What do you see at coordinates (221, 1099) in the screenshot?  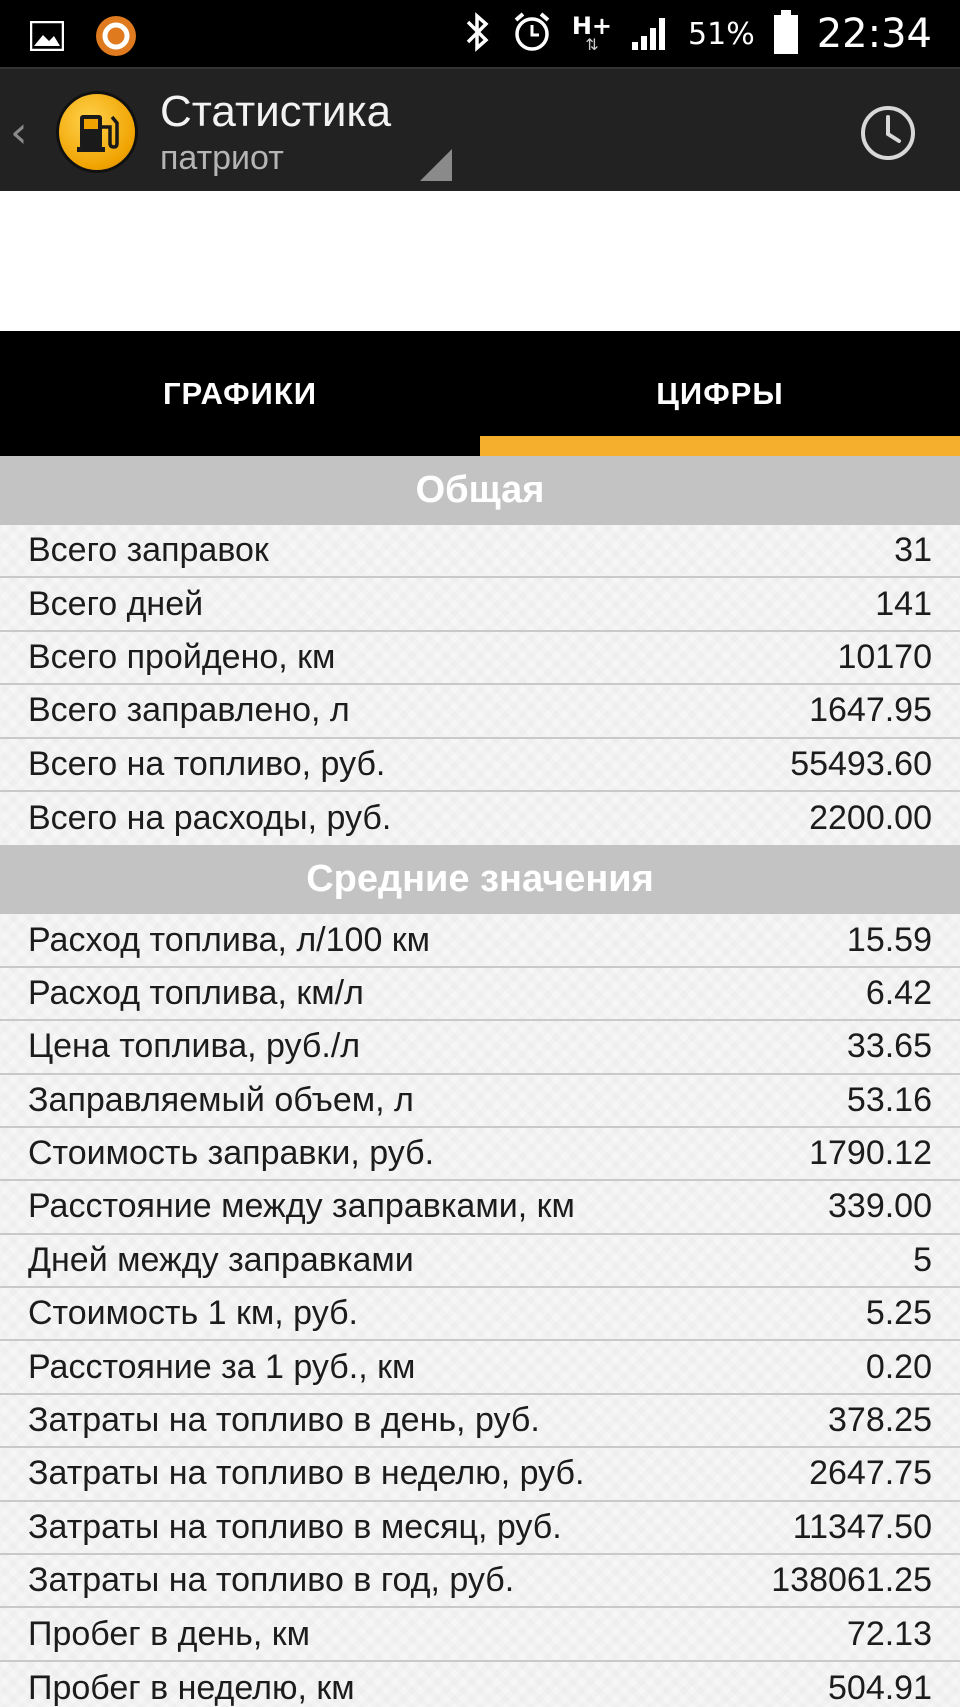 I see `row-label: Заправляемый объем, л` at bounding box center [221, 1099].